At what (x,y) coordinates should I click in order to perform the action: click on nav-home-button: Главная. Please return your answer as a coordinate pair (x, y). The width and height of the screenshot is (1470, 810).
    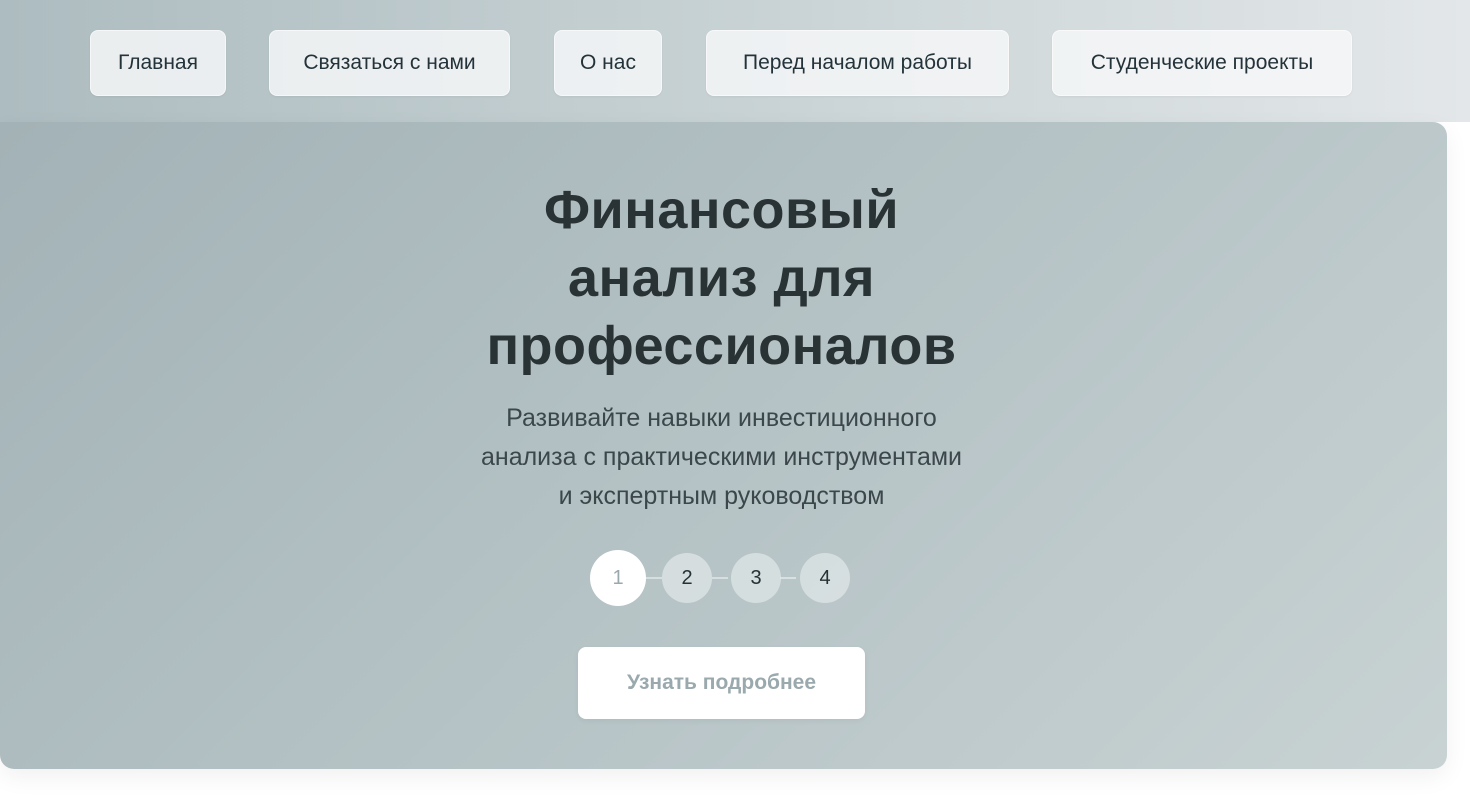
    Looking at the image, I should click on (158, 63).